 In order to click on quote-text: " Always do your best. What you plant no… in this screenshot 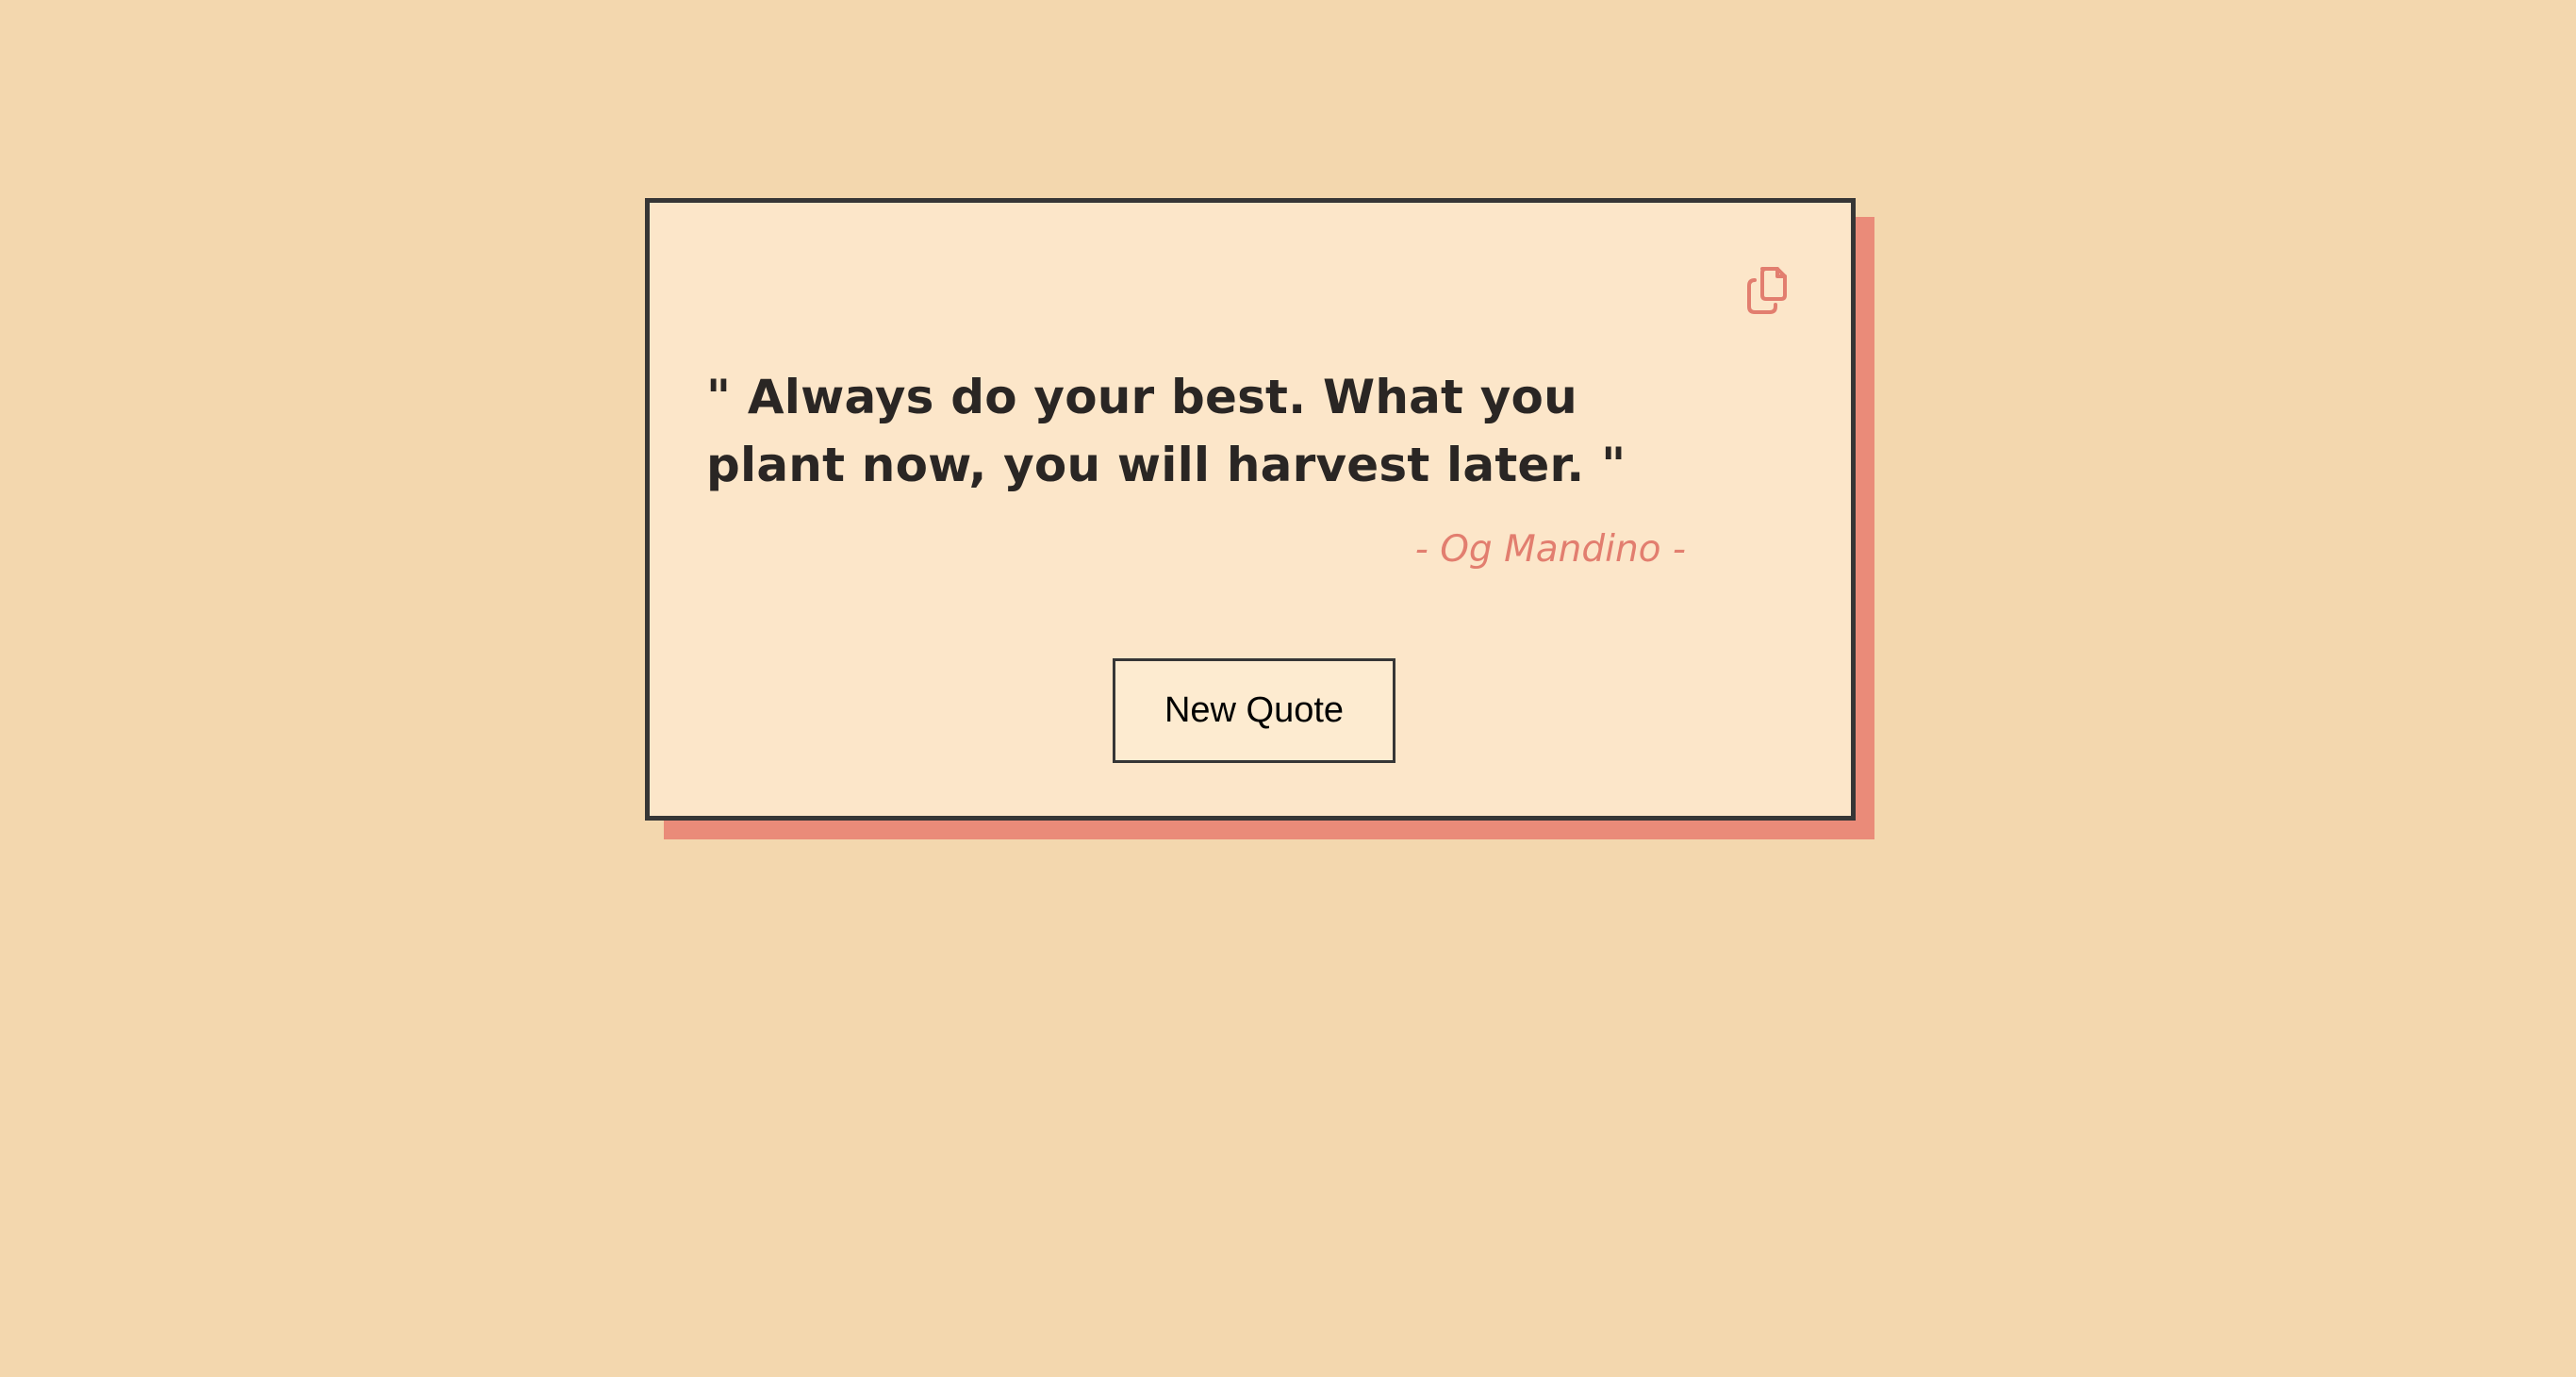, I will do `click(1166, 431)`.